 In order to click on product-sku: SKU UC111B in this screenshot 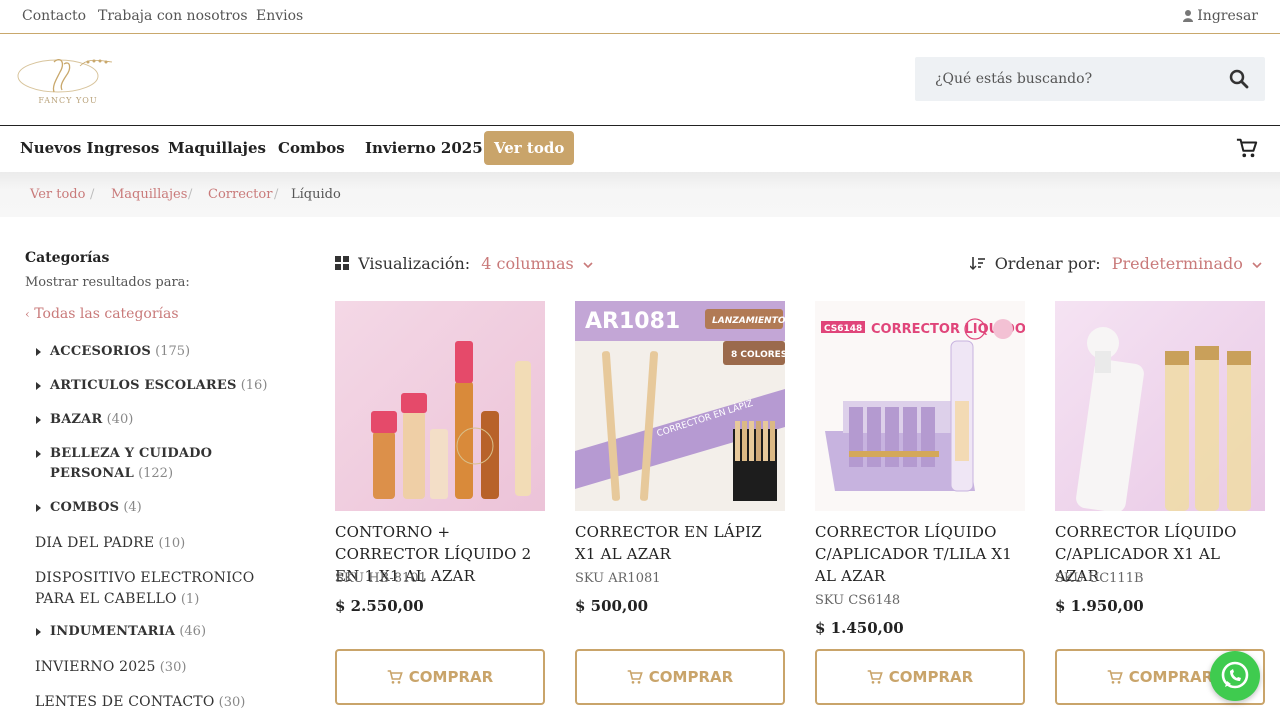, I will do `click(1099, 578)`.